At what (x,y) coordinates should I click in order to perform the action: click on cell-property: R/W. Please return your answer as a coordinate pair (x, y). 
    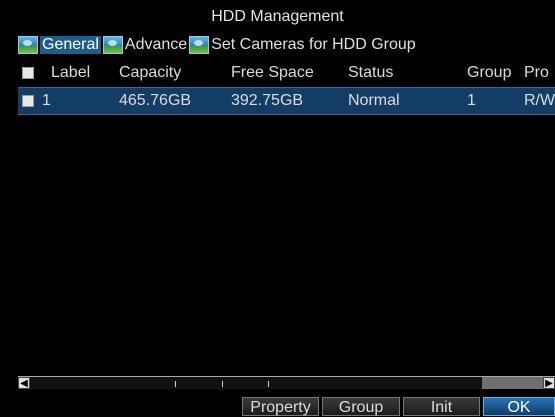
    Looking at the image, I should click on (539, 100).